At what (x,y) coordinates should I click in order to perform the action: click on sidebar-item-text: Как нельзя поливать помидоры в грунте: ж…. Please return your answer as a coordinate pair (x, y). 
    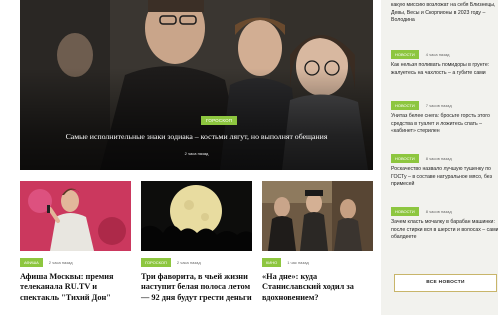
    Looking at the image, I should click on (444, 69).